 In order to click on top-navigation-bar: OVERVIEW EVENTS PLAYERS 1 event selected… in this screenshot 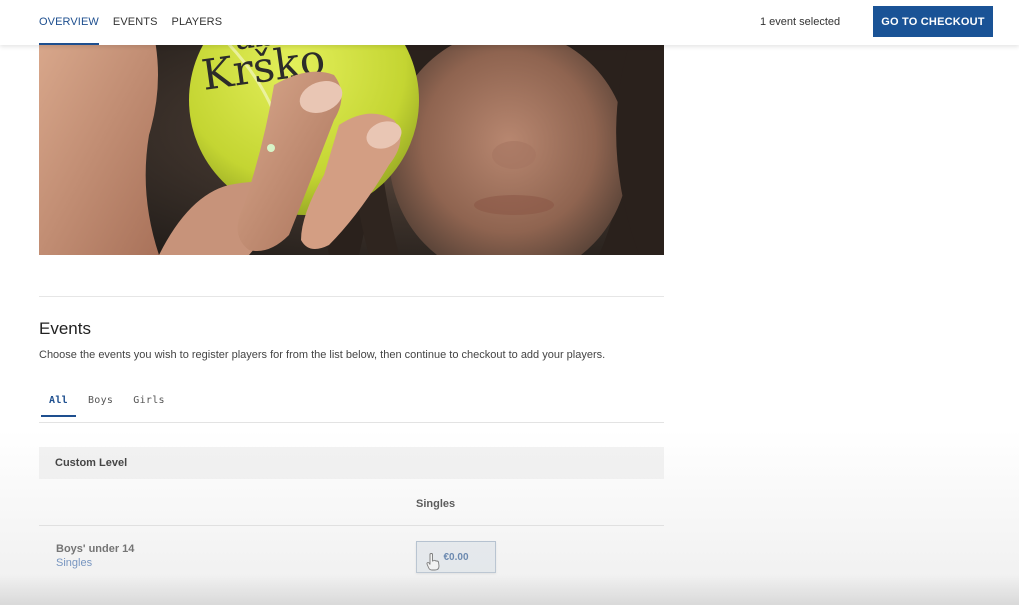, I will do `click(509, 22)`.